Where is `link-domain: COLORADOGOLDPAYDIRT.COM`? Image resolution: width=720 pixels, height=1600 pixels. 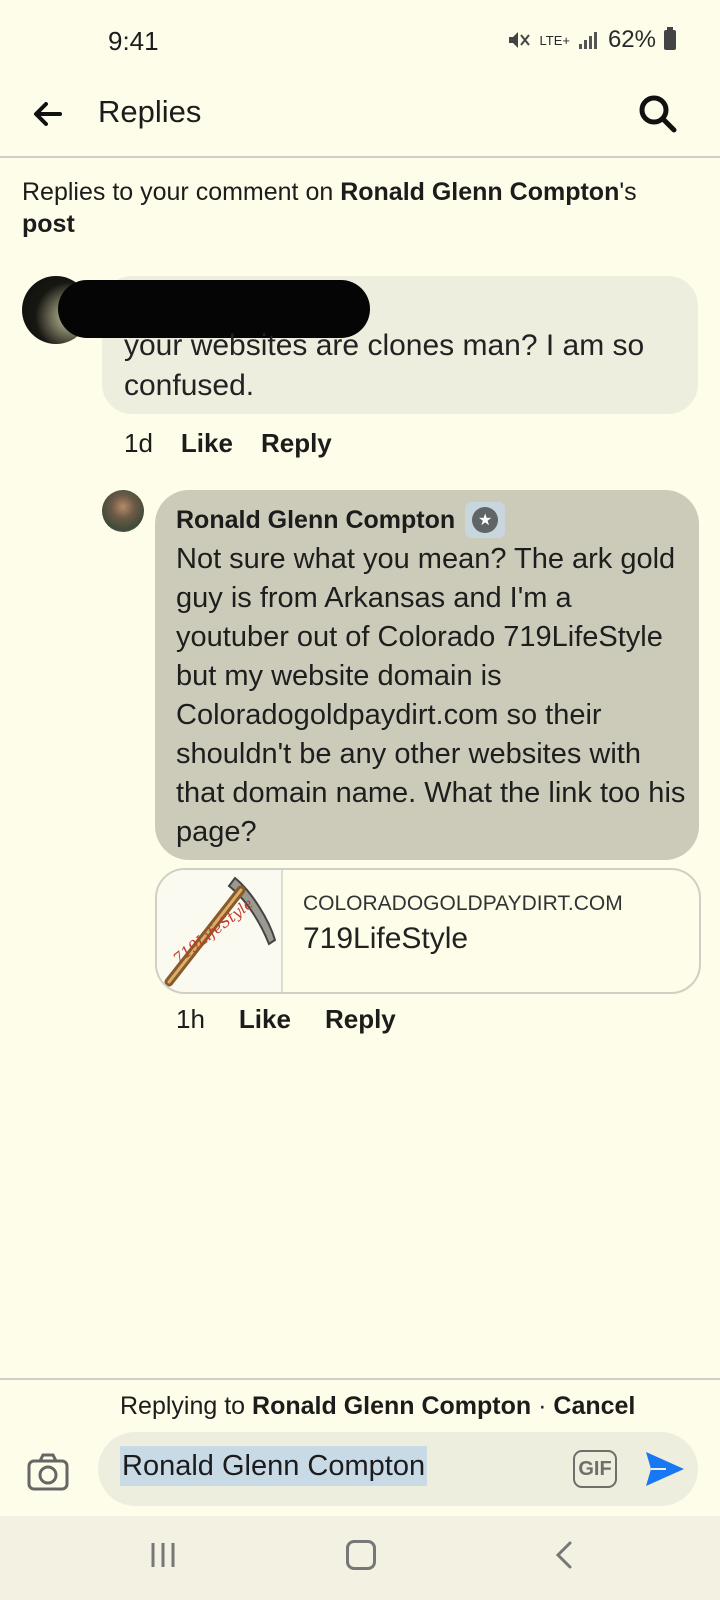
link-domain: COLORADOGOLDPAYDIRT.COM is located at coordinates (463, 903).